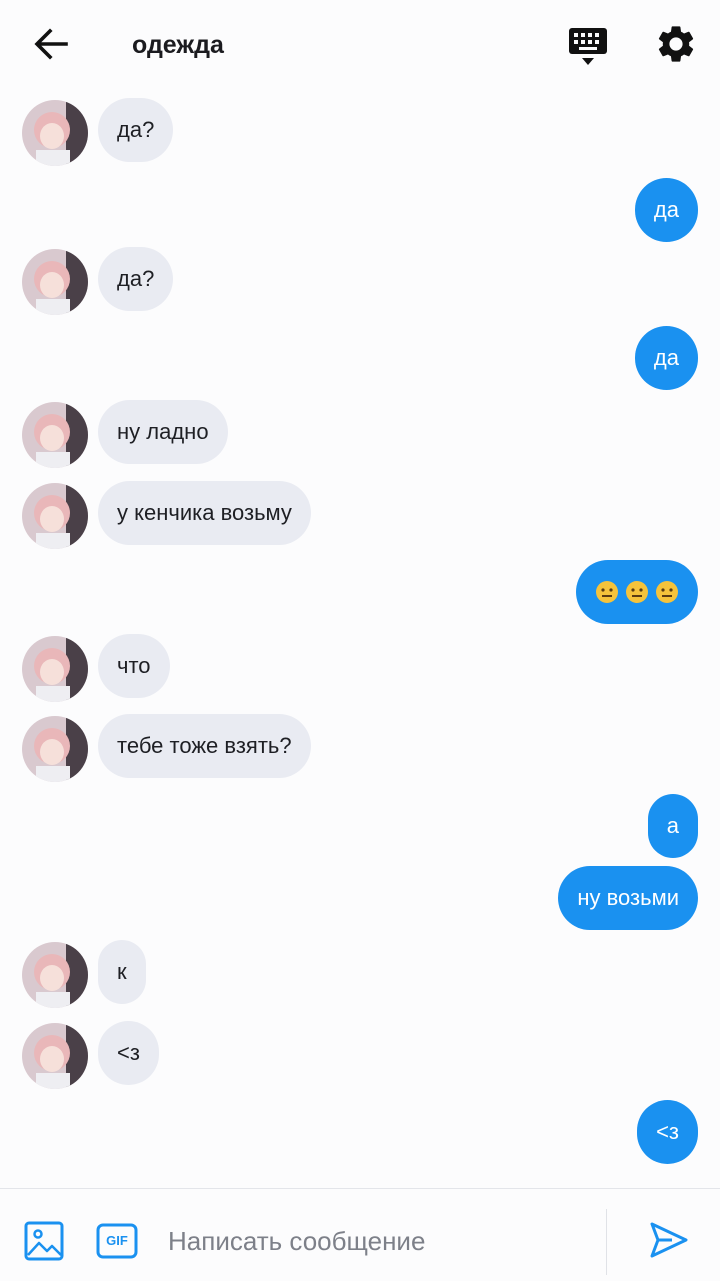 Image resolution: width=720 pixels, height=1281 pixels. I want to click on message-input, so click(378, 1241).